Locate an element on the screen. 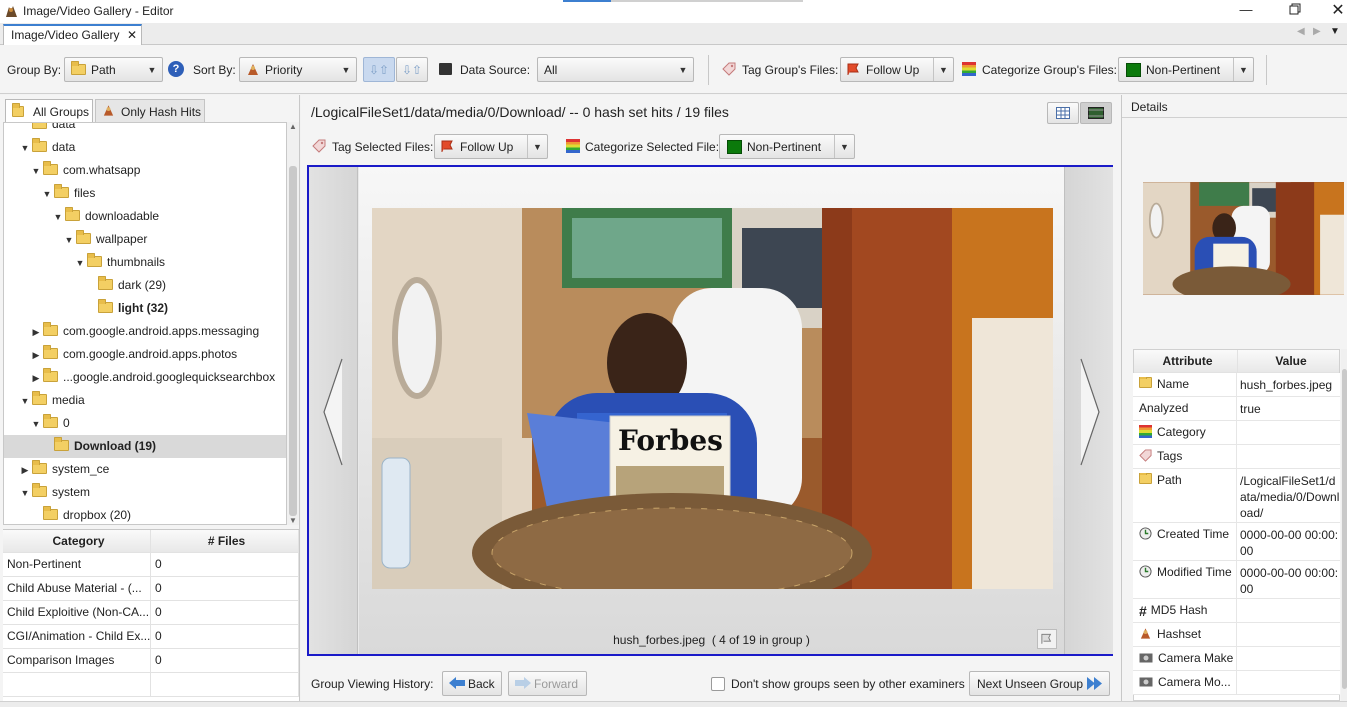 This screenshot has width=1347, height=707. minimize-button: — is located at coordinates (1246, 11).